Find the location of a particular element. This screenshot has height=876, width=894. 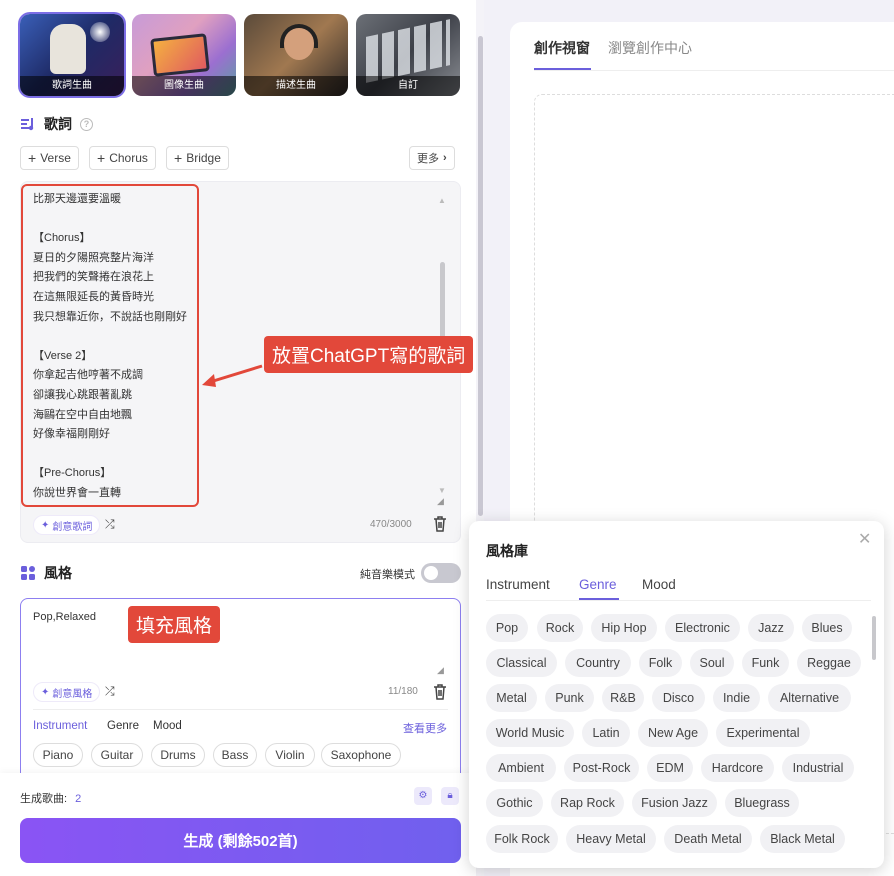

genre-tag: Death Metal is located at coordinates (708, 839).